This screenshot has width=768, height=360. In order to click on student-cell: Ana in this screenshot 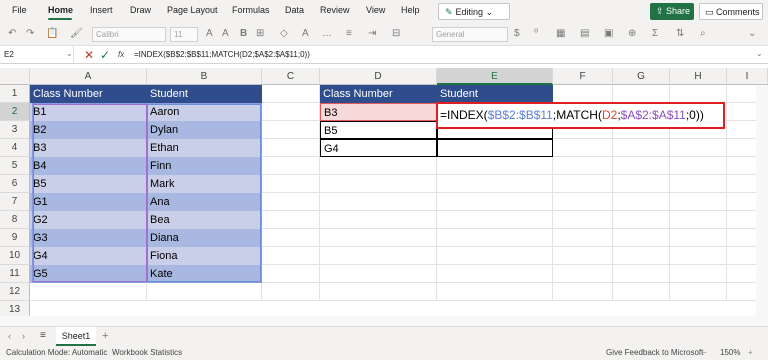, I will do `click(204, 202)`.